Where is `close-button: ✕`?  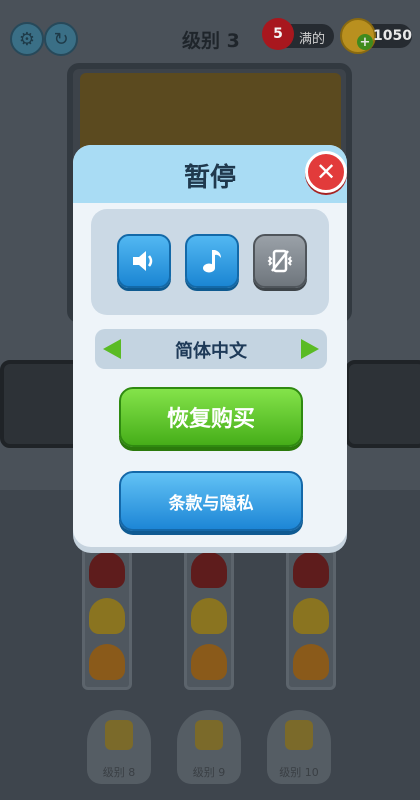
close-button: ✕ is located at coordinates (326, 172).